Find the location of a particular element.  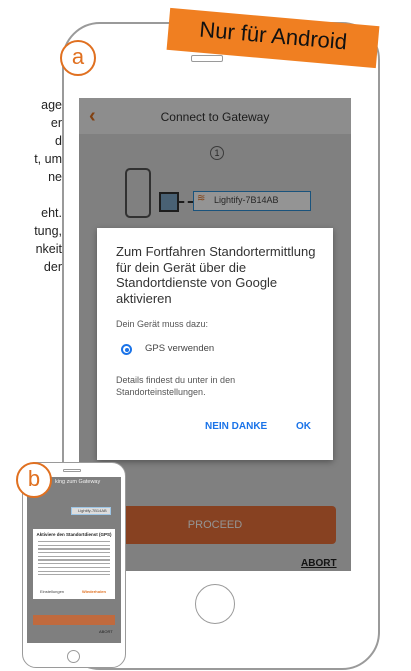

badge-b: b is located at coordinates (34, 480).